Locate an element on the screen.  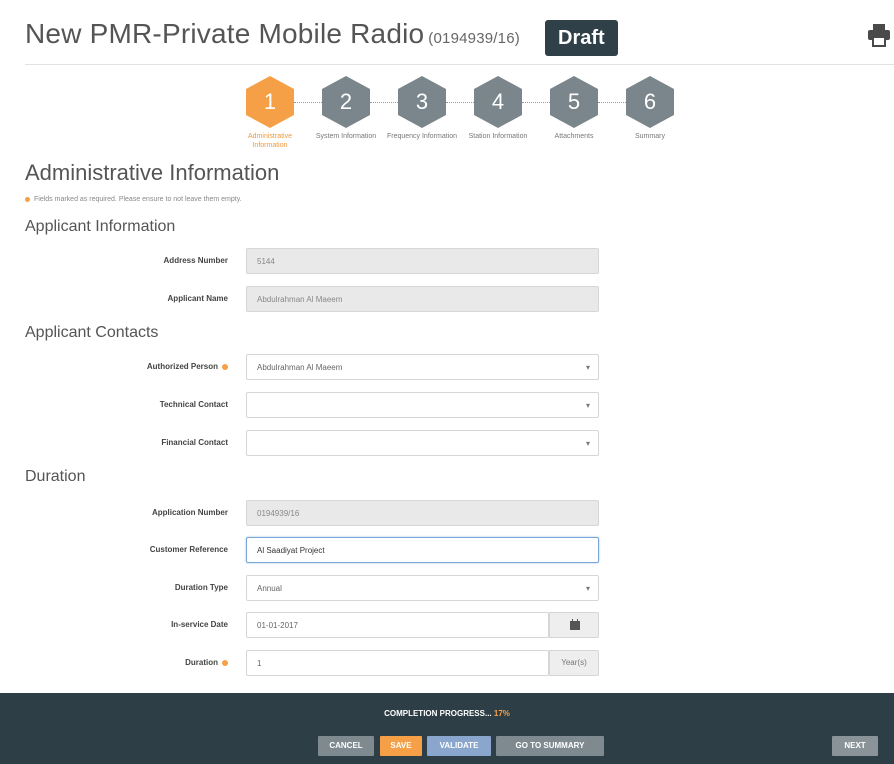
step-administrative-information: 1 Administrative Information is located at coordinates (270, 113).